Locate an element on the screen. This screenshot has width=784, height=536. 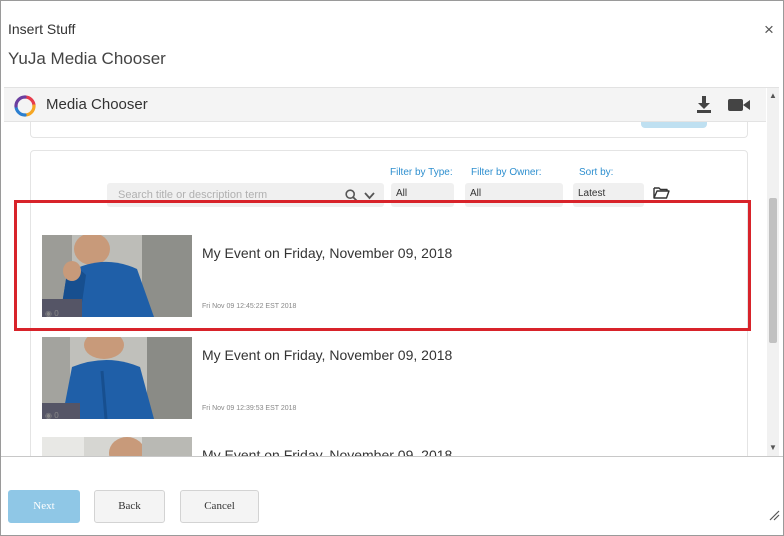
upload-panel is located at coordinates (389, 130).